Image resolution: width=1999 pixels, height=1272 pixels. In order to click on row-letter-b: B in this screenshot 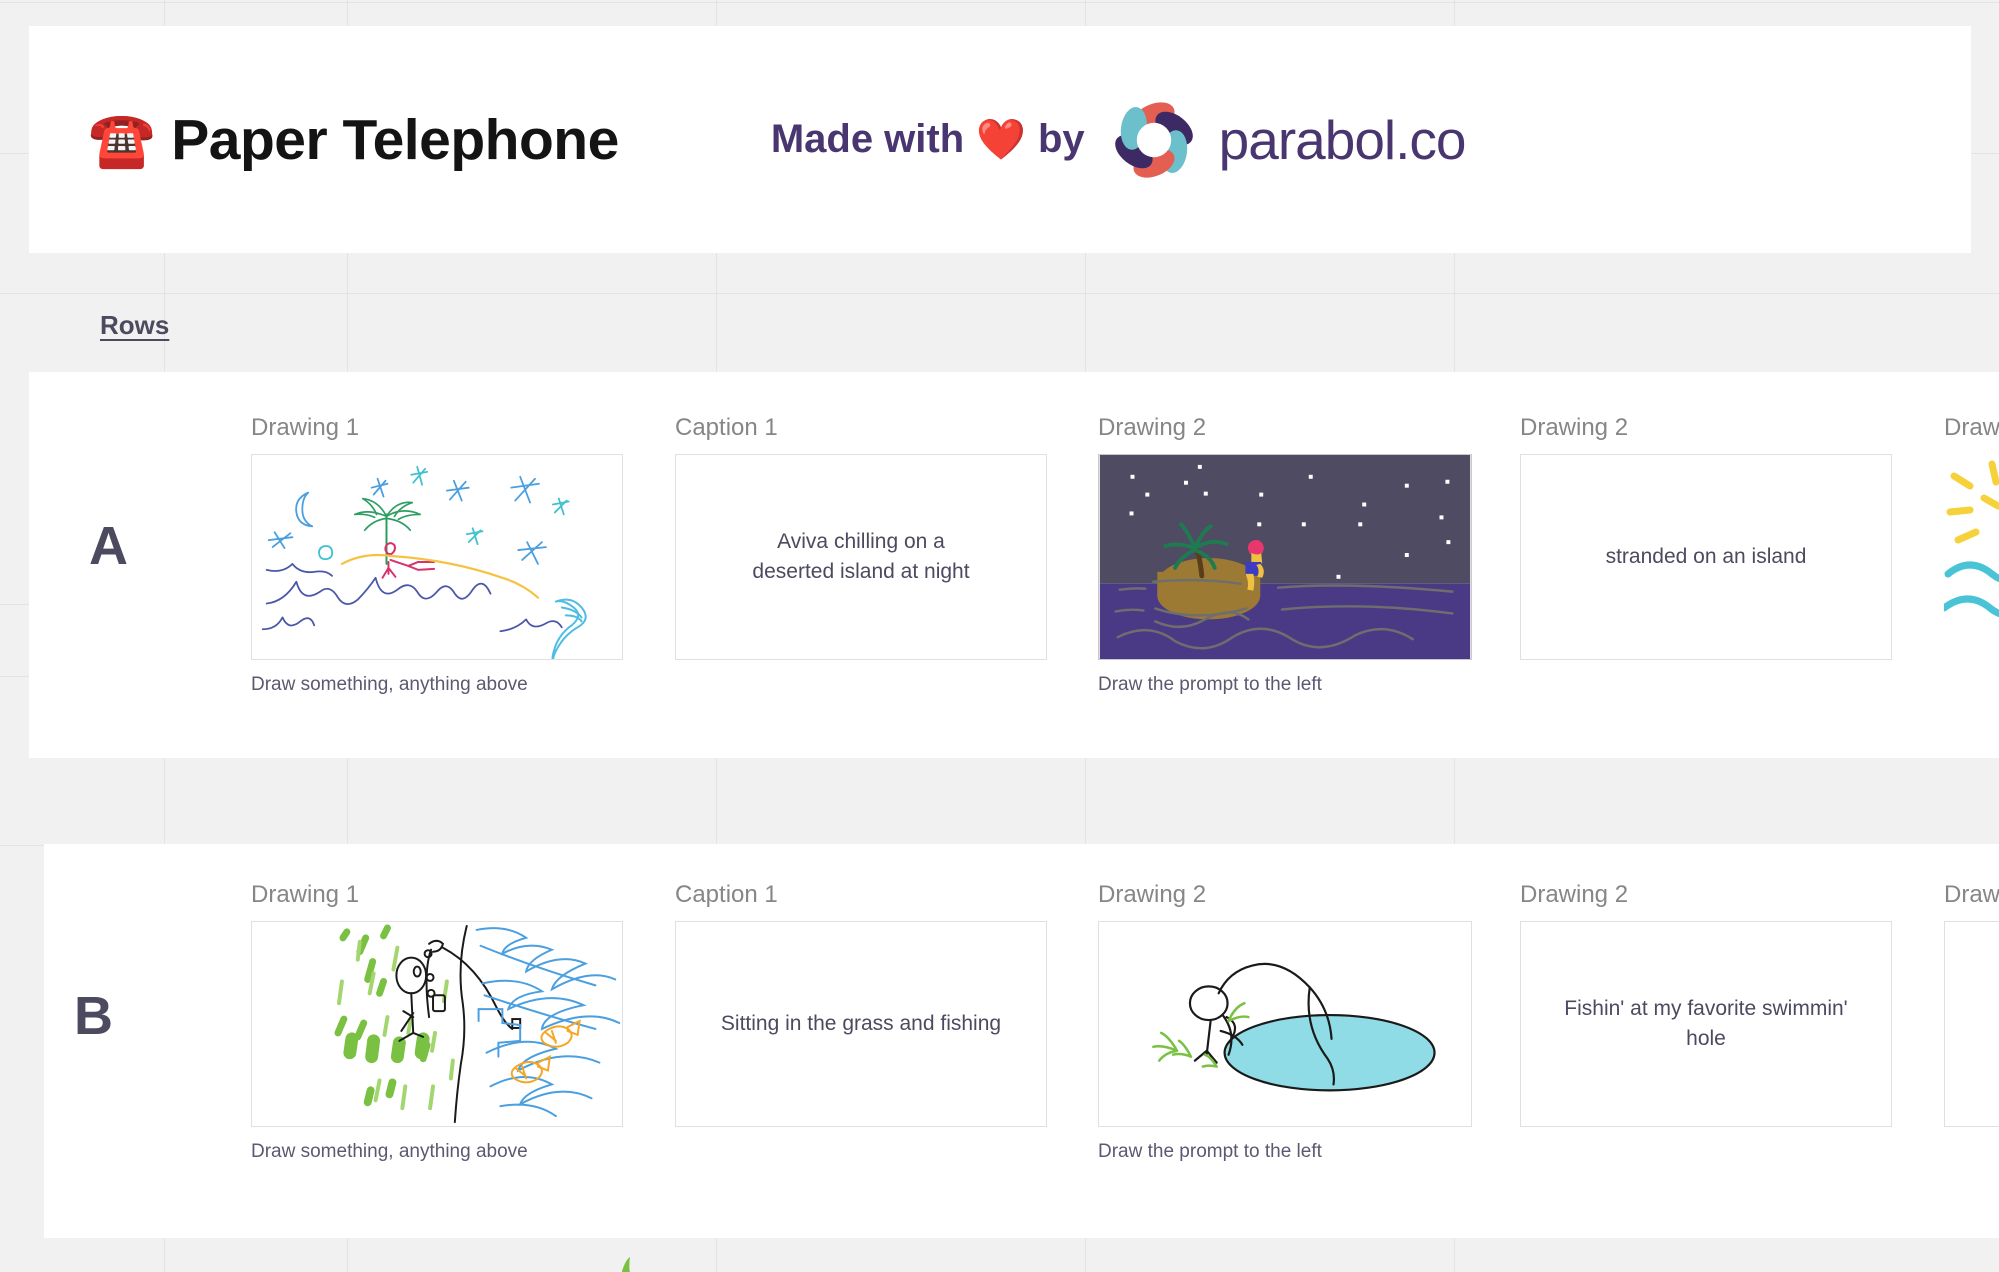, I will do `click(93, 1016)`.